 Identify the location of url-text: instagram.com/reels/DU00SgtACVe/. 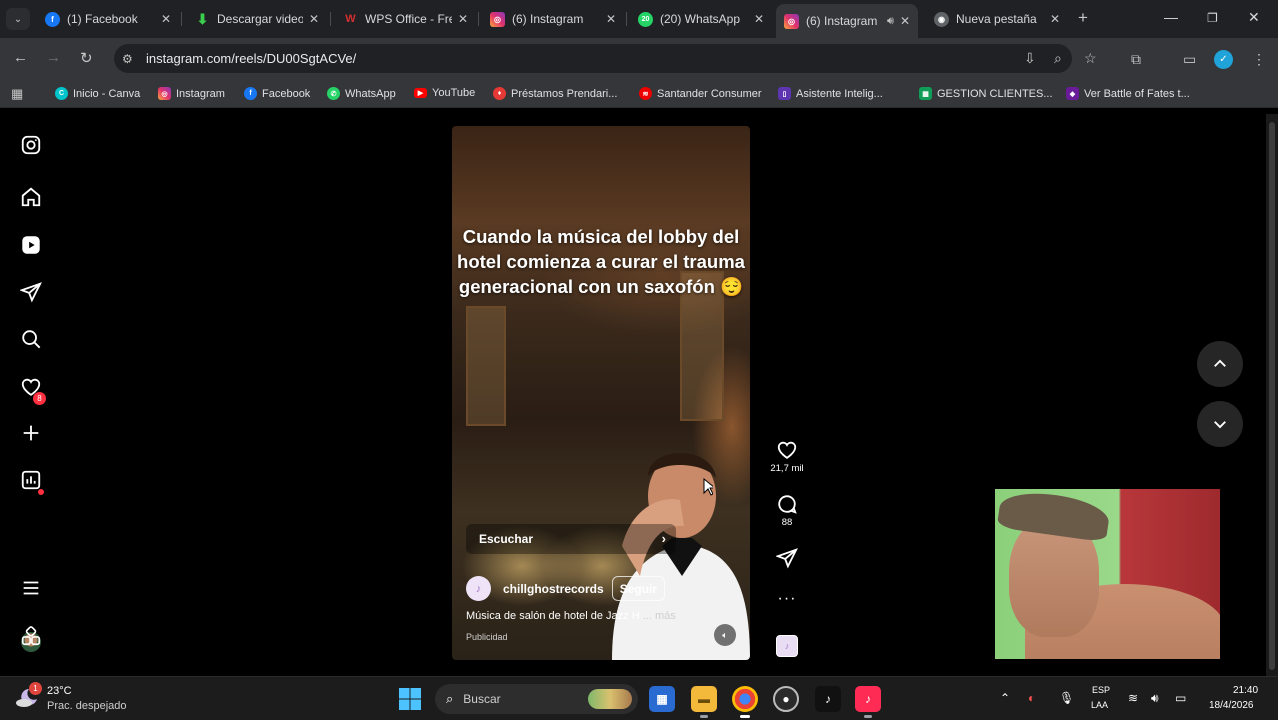
(251, 58).